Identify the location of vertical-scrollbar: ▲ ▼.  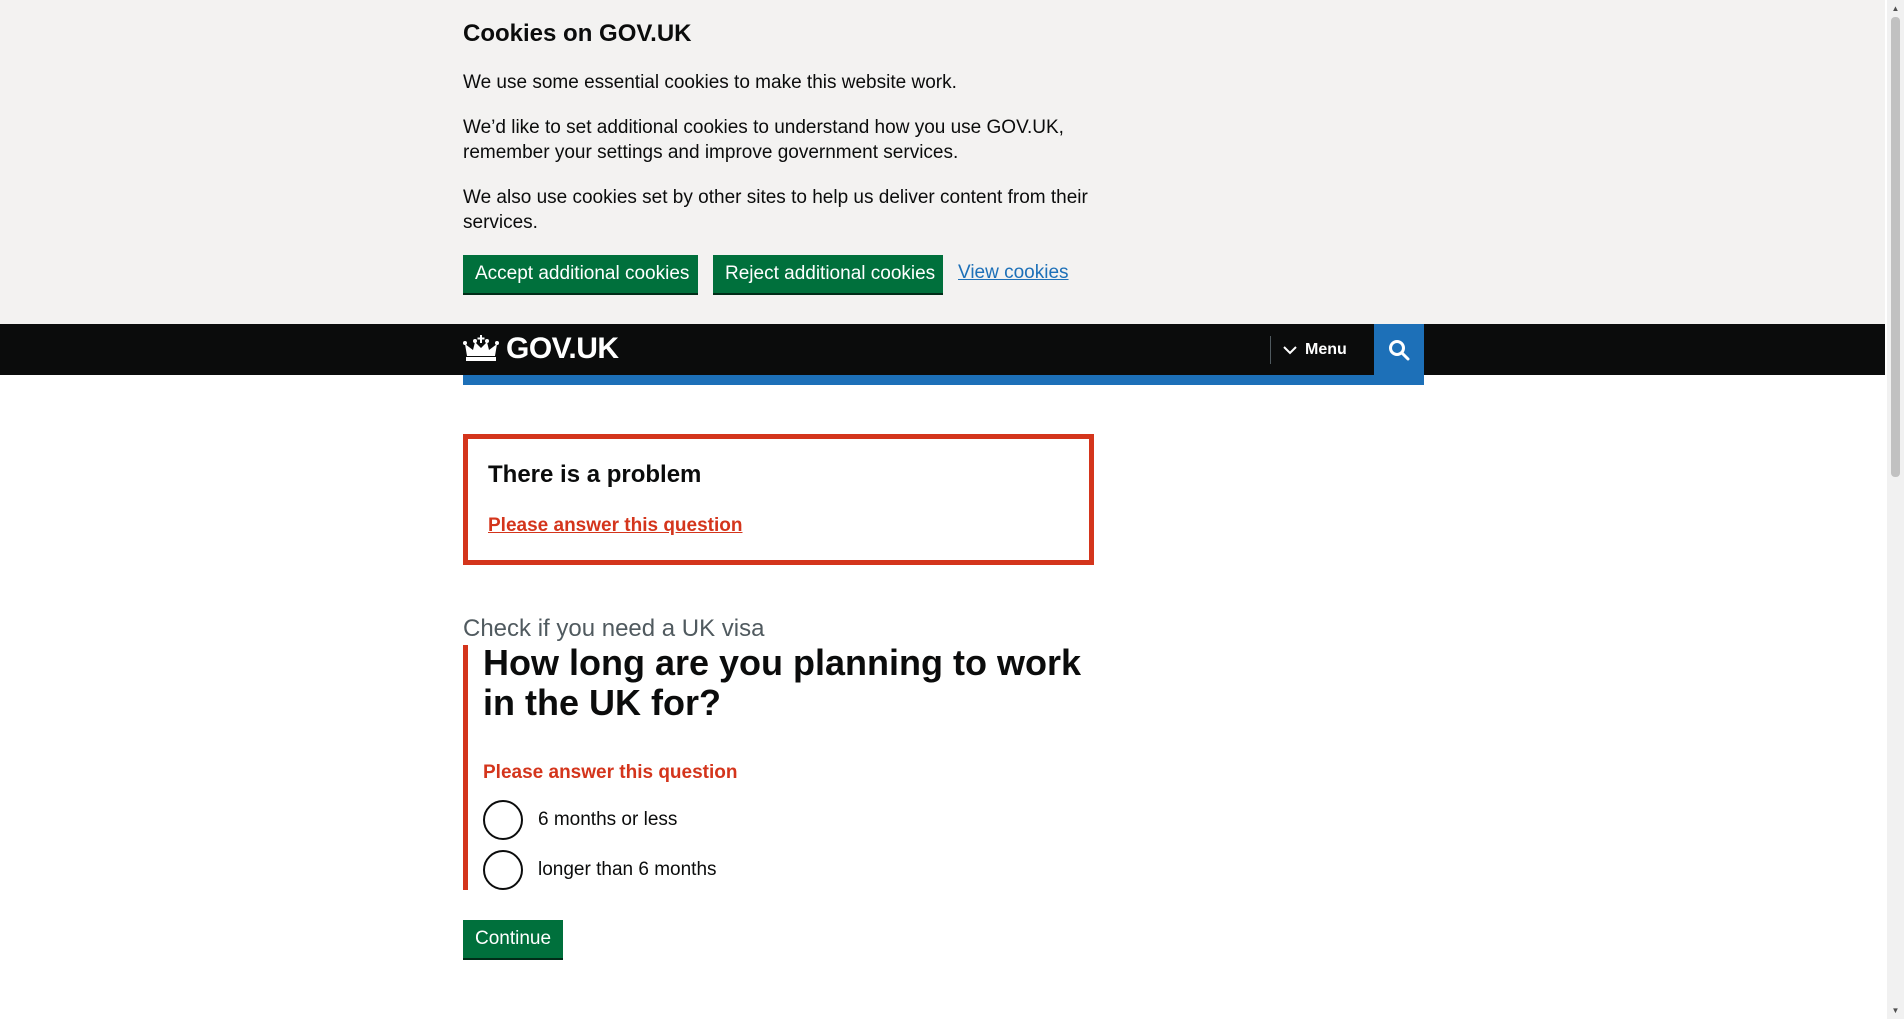
(1895, 509).